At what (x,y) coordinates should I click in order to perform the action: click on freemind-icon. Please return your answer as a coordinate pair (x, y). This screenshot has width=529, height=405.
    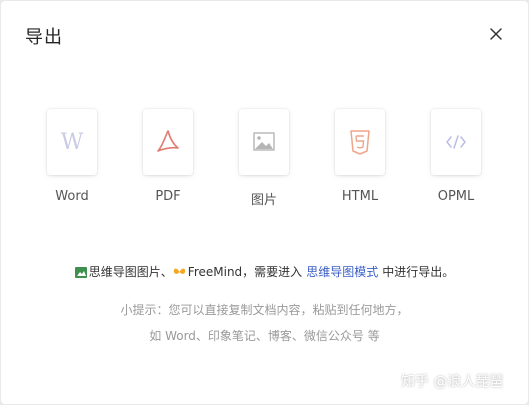
    Looking at the image, I should click on (179, 271).